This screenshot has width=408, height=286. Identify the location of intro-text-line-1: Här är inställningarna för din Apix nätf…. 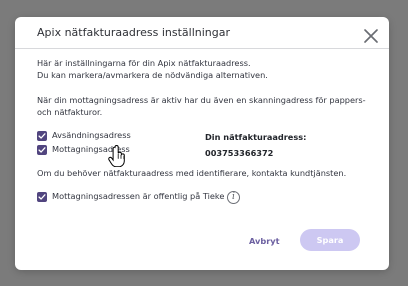
(144, 63).